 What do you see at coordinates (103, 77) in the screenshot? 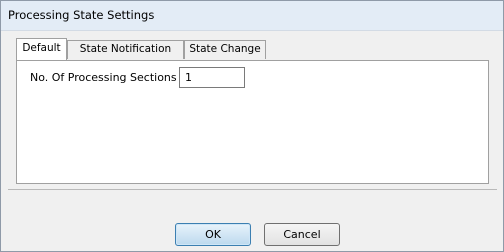
I see `processing-sections-label: No. Of Processing Sections` at bounding box center [103, 77].